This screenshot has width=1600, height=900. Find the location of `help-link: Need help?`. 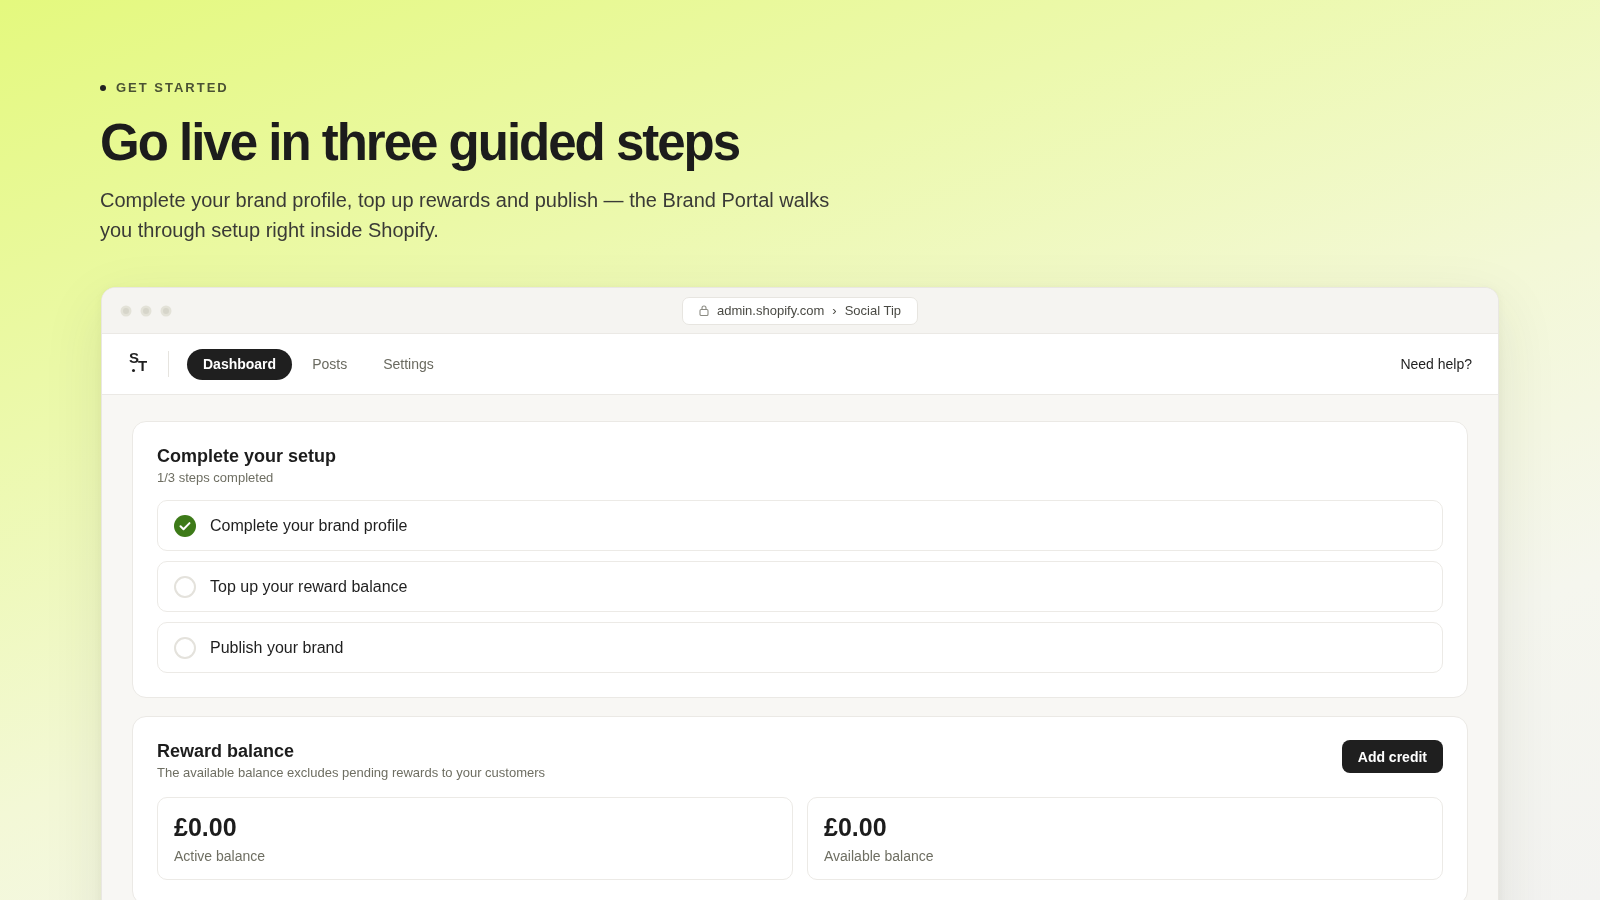

help-link: Need help? is located at coordinates (1436, 364).